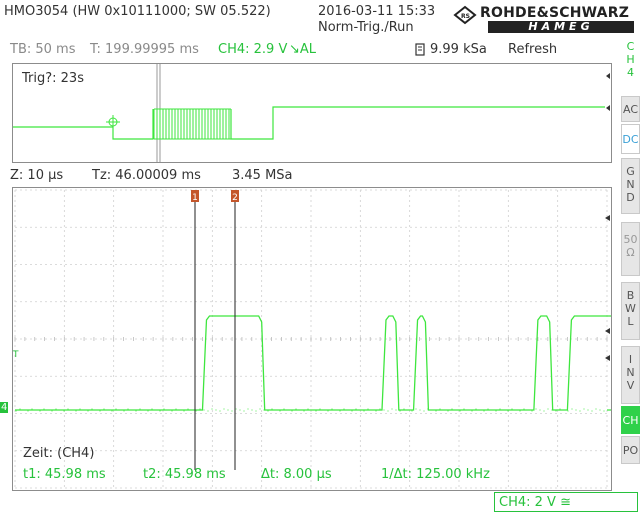  What do you see at coordinates (146, 175) in the screenshot?
I see `zoom-time: Tz: 46.00009 ms` at bounding box center [146, 175].